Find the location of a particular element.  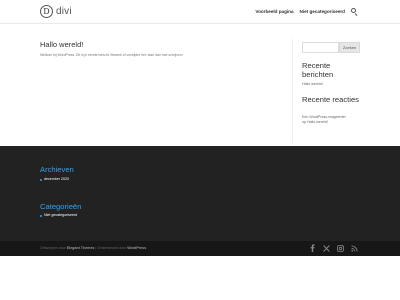

credits-platform-link: WordPress is located at coordinates (136, 248).